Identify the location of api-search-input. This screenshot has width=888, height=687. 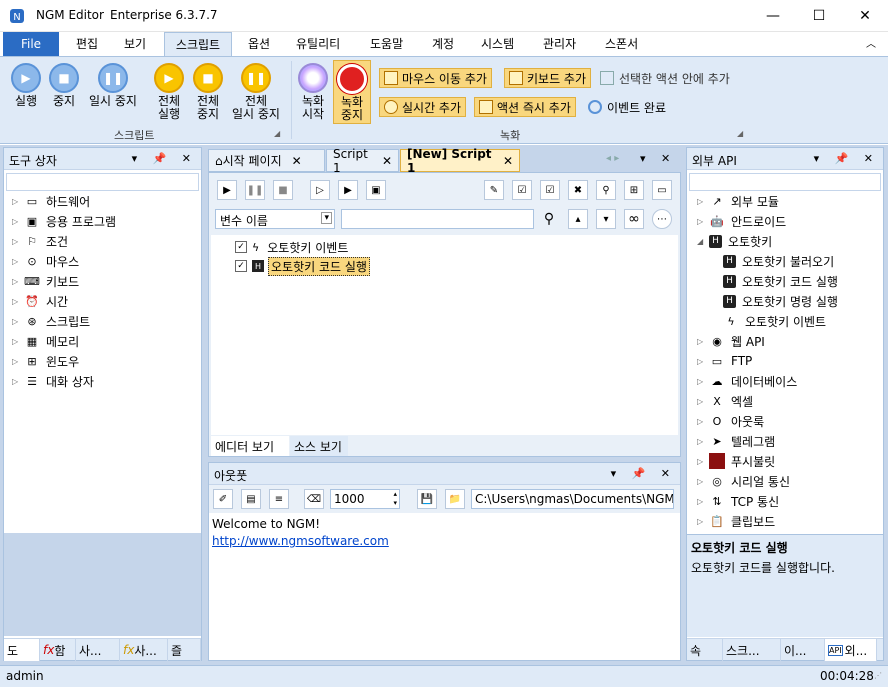
(785, 182).